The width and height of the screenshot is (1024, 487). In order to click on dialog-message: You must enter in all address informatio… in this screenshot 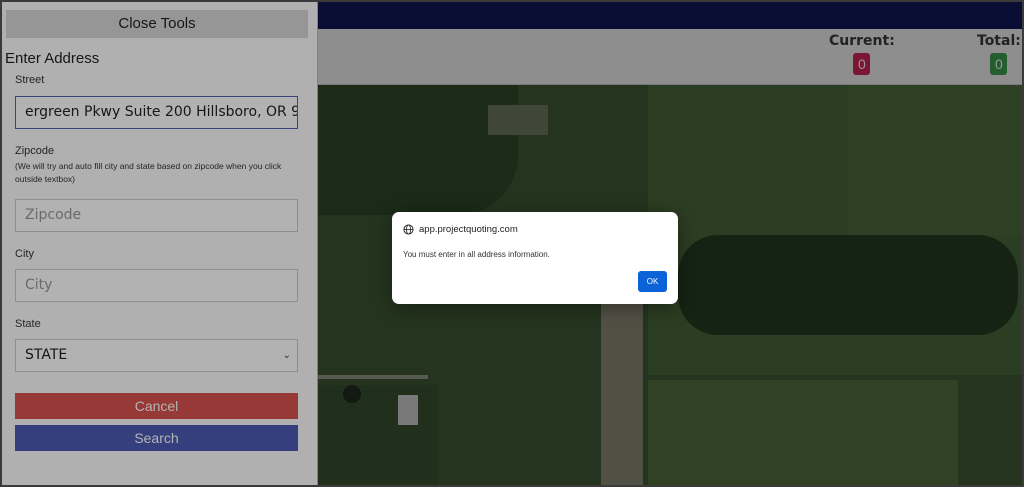, I will do `click(476, 254)`.